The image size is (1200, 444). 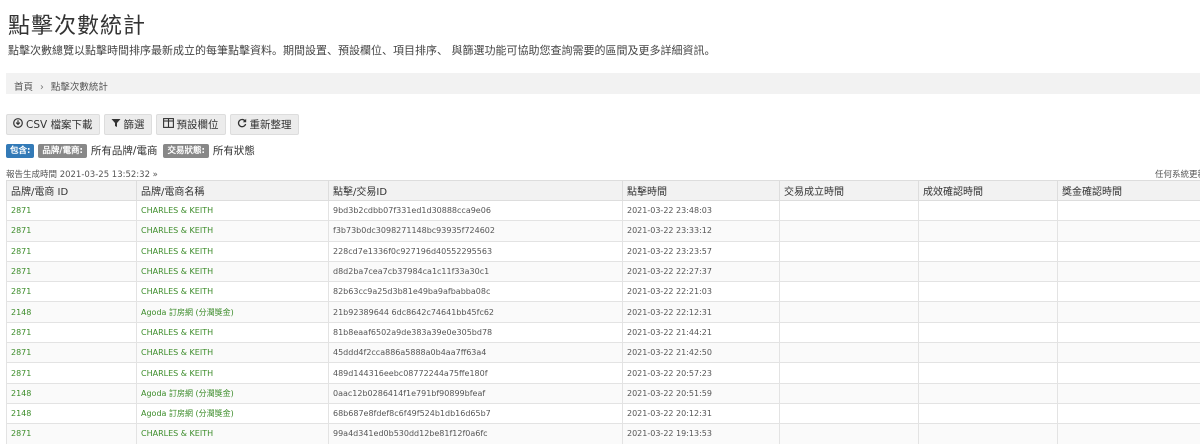 I want to click on column-header-click-id: 點擊/交易ID, so click(x=475, y=190).